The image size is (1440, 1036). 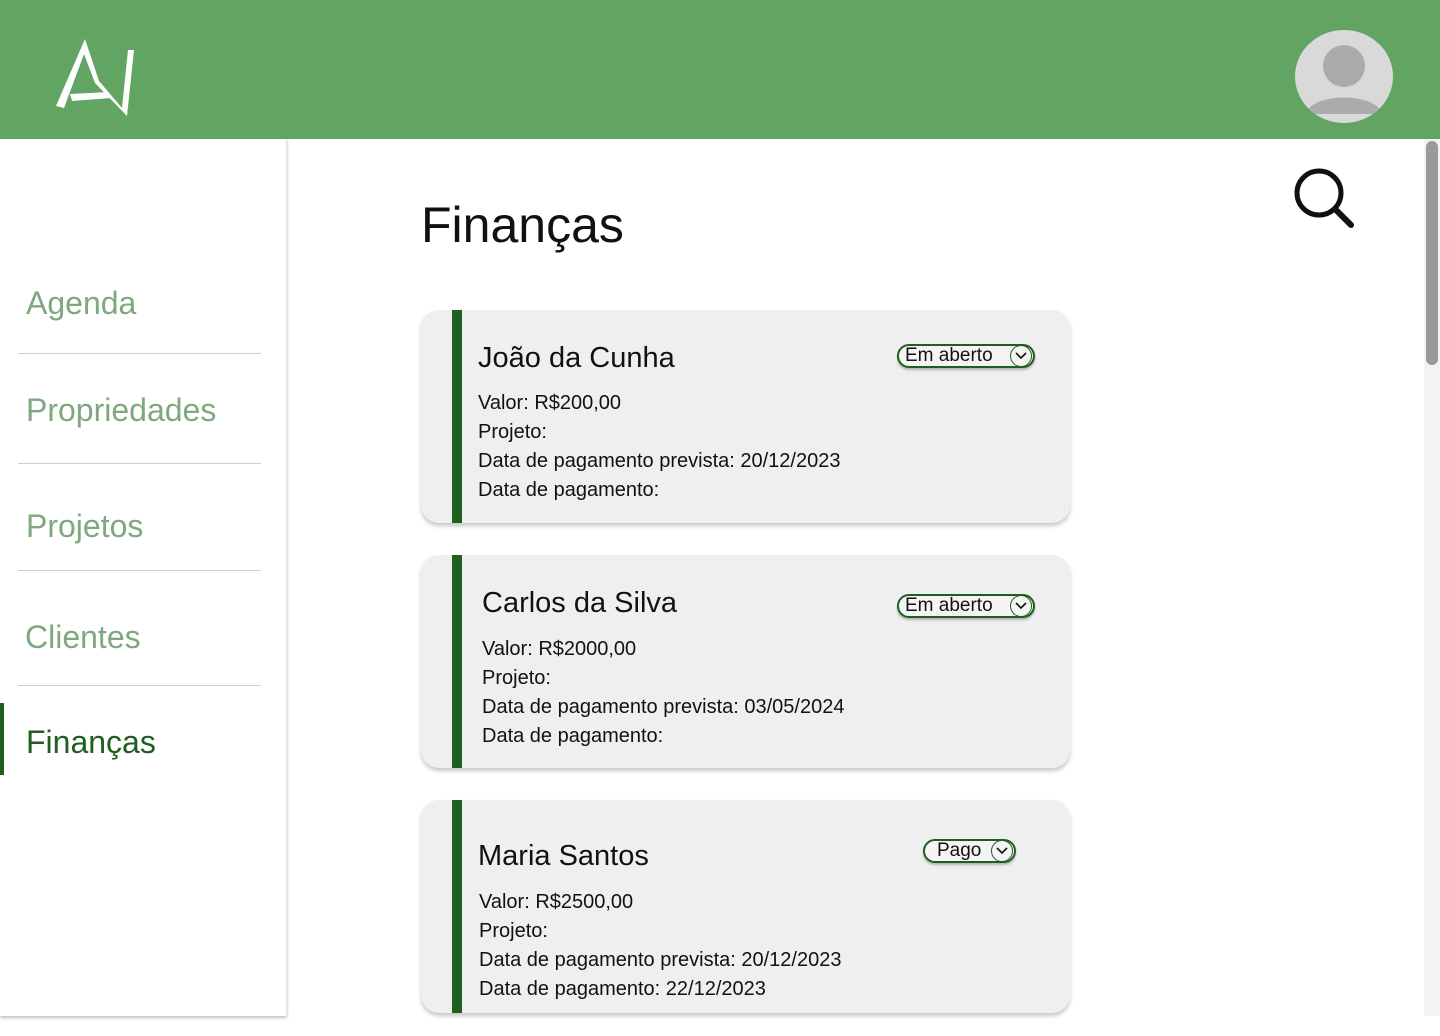 What do you see at coordinates (91, 742) in the screenshot?
I see `sidebar-item-label: Finanças` at bounding box center [91, 742].